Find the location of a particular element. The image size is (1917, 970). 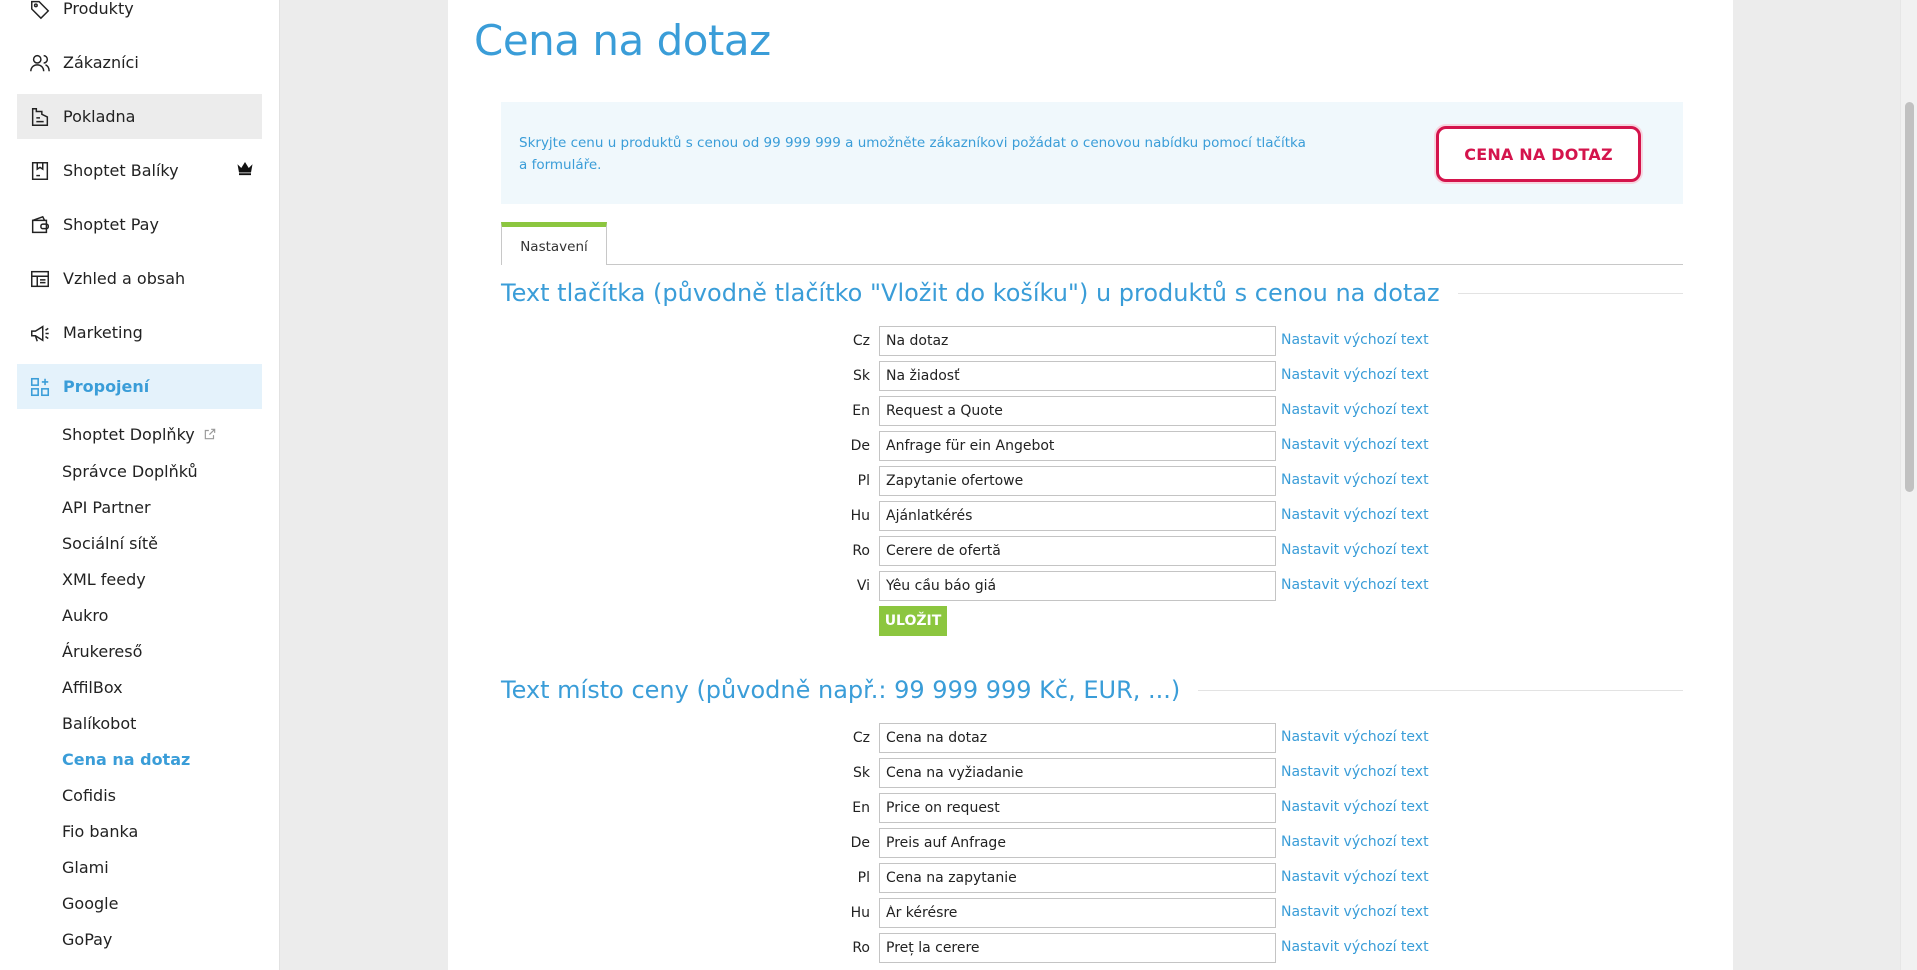

language-label: Pl is located at coordinates (863, 878).